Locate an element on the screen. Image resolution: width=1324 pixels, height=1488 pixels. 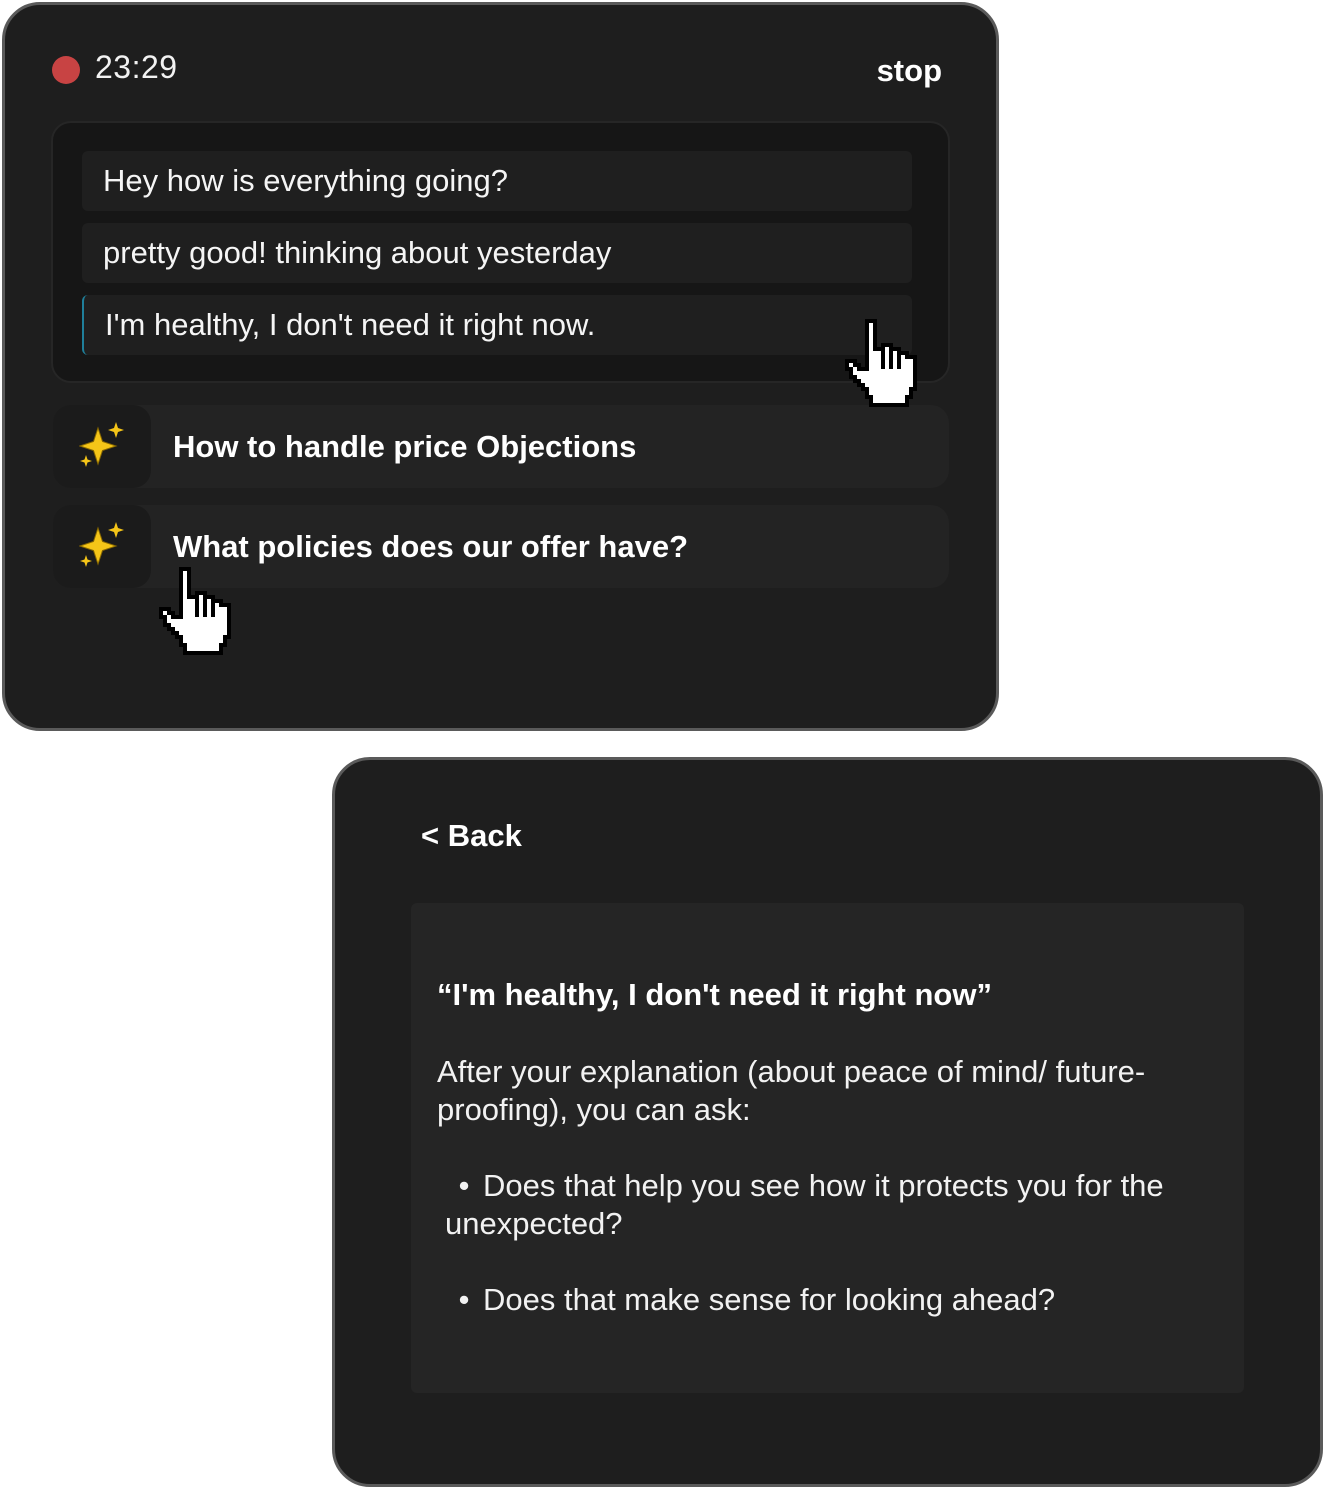
call-timer: 23:29 is located at coordinates (136, 67).